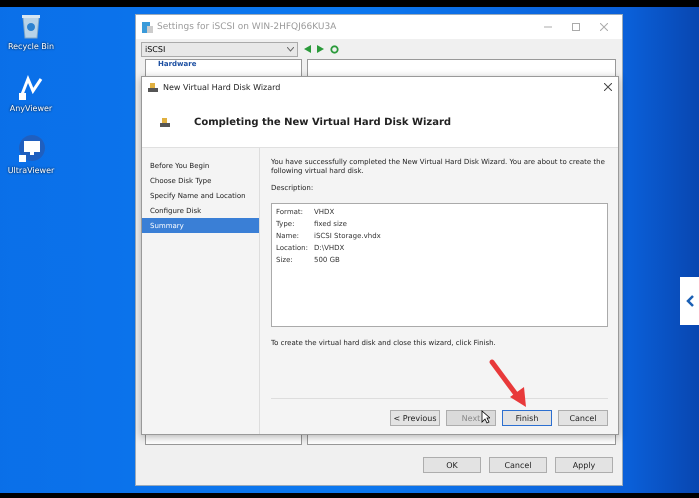  What do you see at coordinates (147, 27) in the screenshot?
I see `settings-icon` at bounding box center [147, 27].